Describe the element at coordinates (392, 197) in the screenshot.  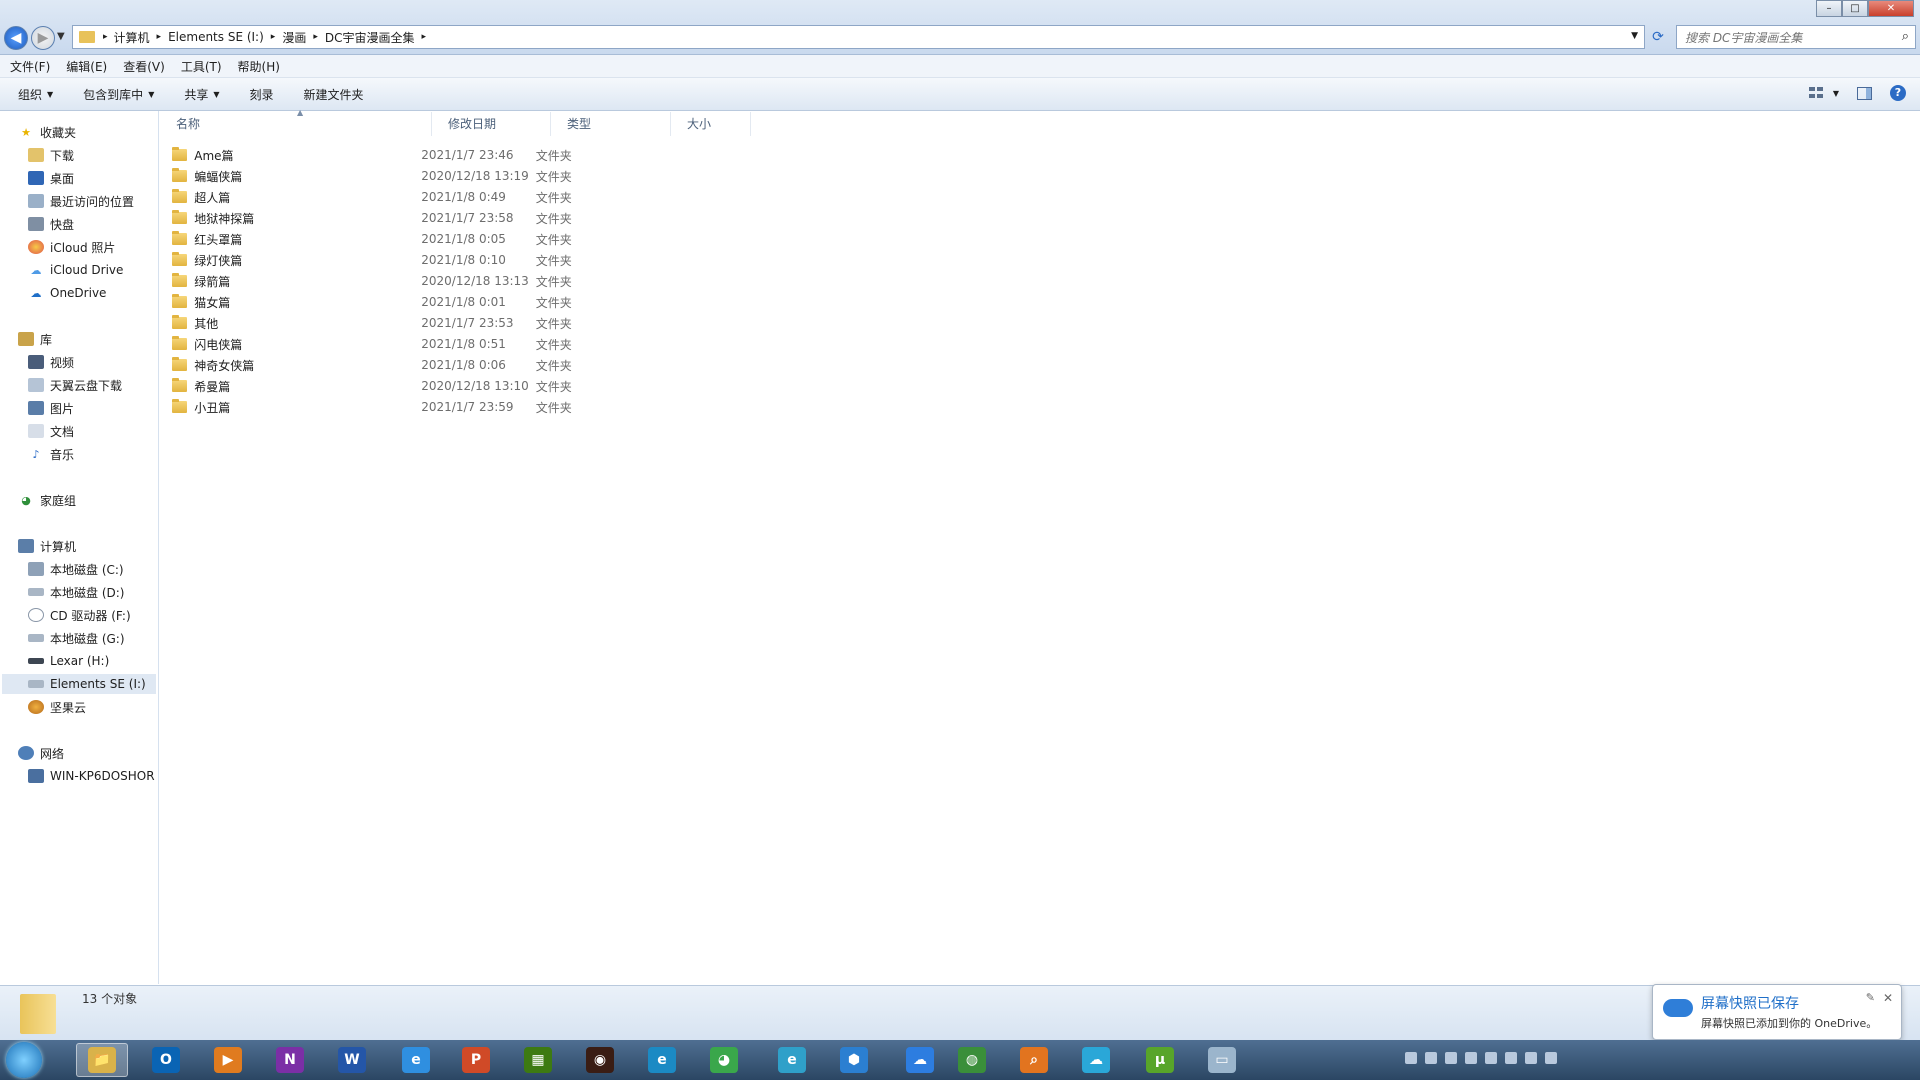
I see `file-row: 超人篇 2021/1/8 0:49 文件夹` at that location.